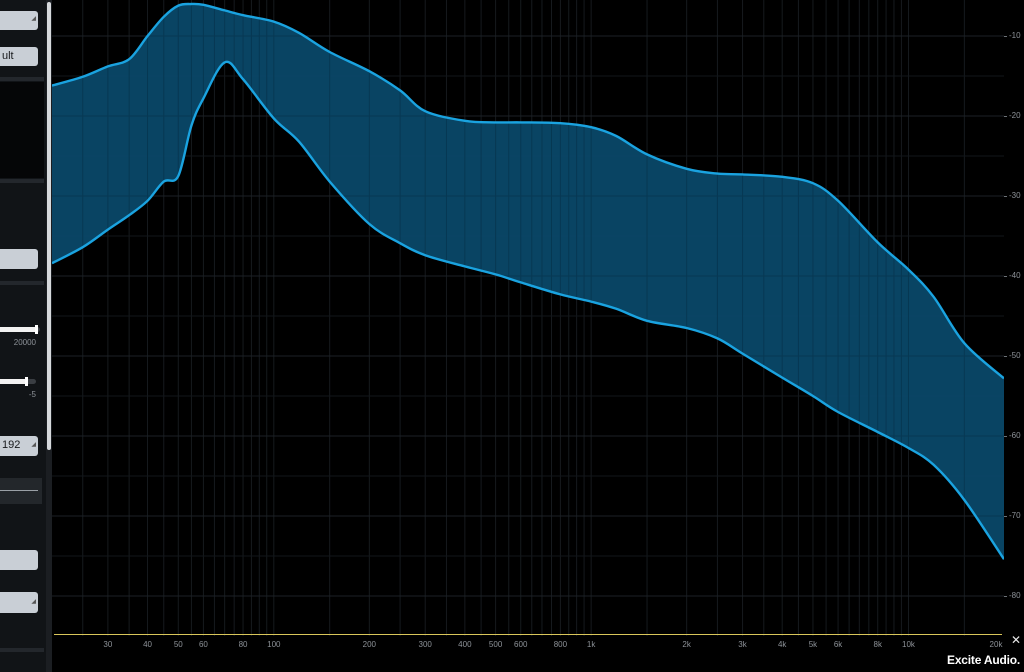 The width and height of the screenshot is (1024, 672). Describe the element at coordinates (19, 602) in the screenshot. I see `bottom-button-2: ◢` at that location.